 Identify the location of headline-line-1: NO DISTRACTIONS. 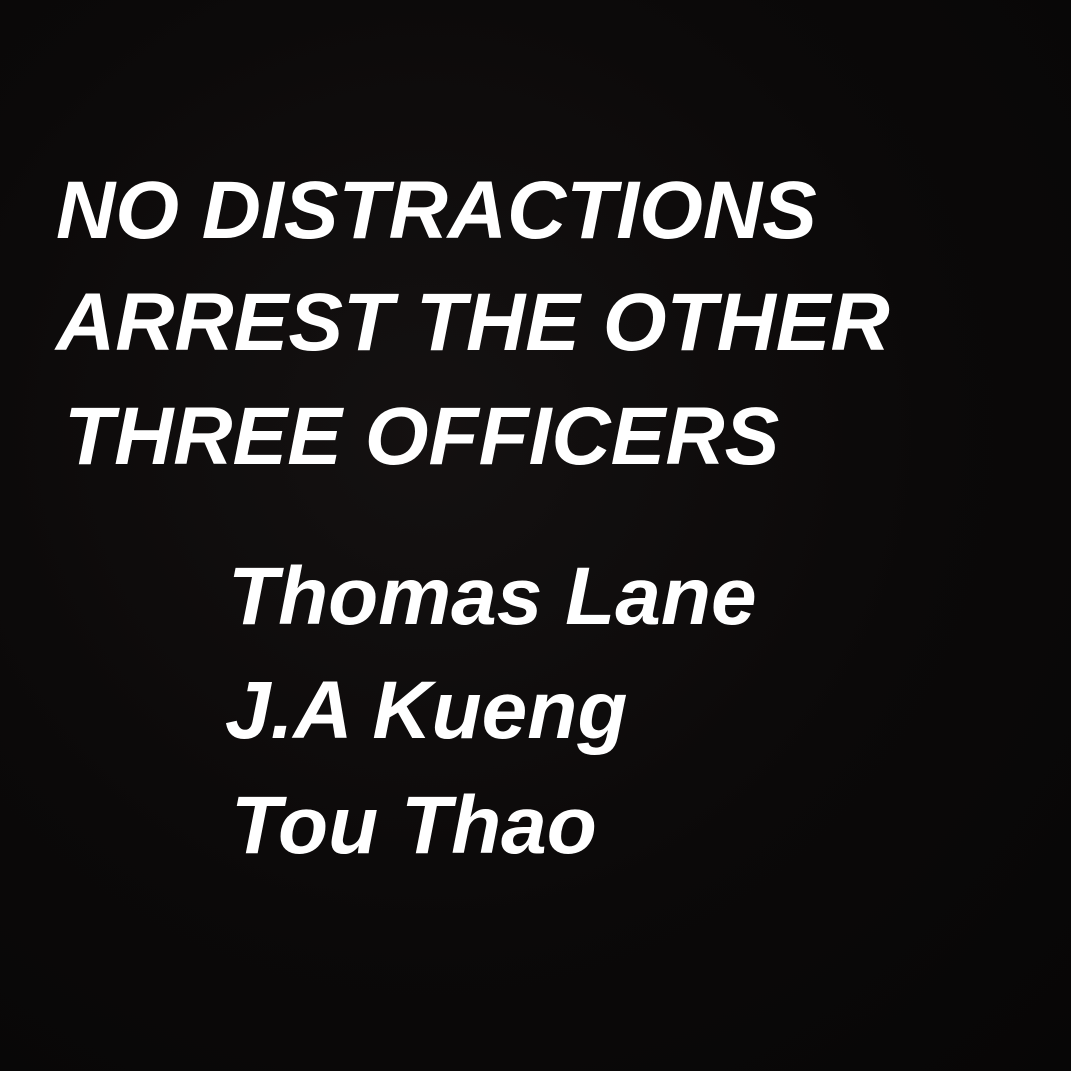
(436, 210).